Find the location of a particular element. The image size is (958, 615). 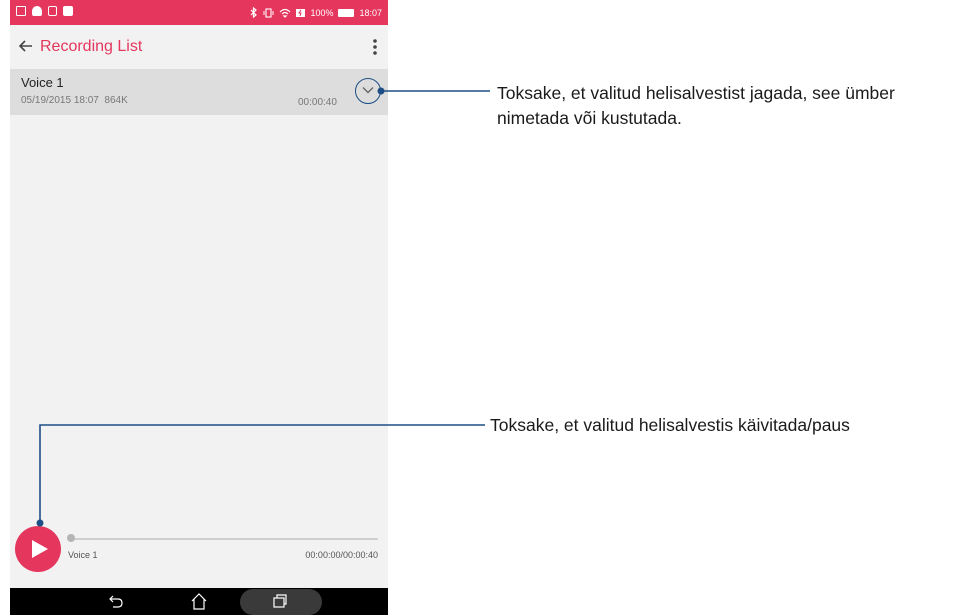

play-leader-line is located at coordinates (262, 473).